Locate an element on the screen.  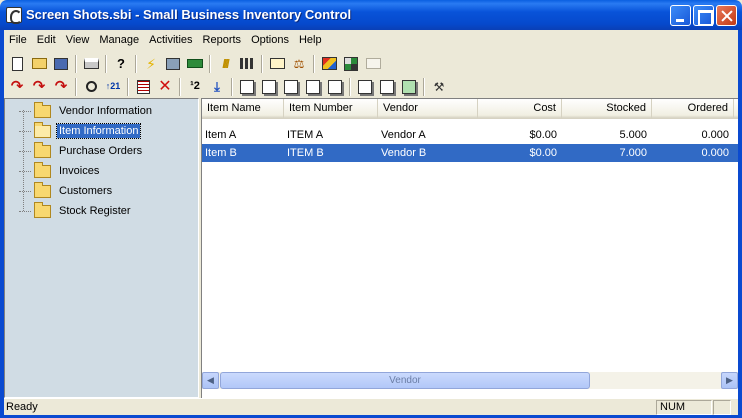
menu-view: View is located at coordinates (78, 40).